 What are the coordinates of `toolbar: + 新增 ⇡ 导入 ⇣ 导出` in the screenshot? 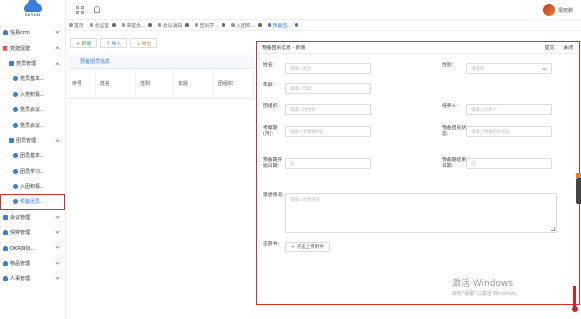 It's located at (115, 43).